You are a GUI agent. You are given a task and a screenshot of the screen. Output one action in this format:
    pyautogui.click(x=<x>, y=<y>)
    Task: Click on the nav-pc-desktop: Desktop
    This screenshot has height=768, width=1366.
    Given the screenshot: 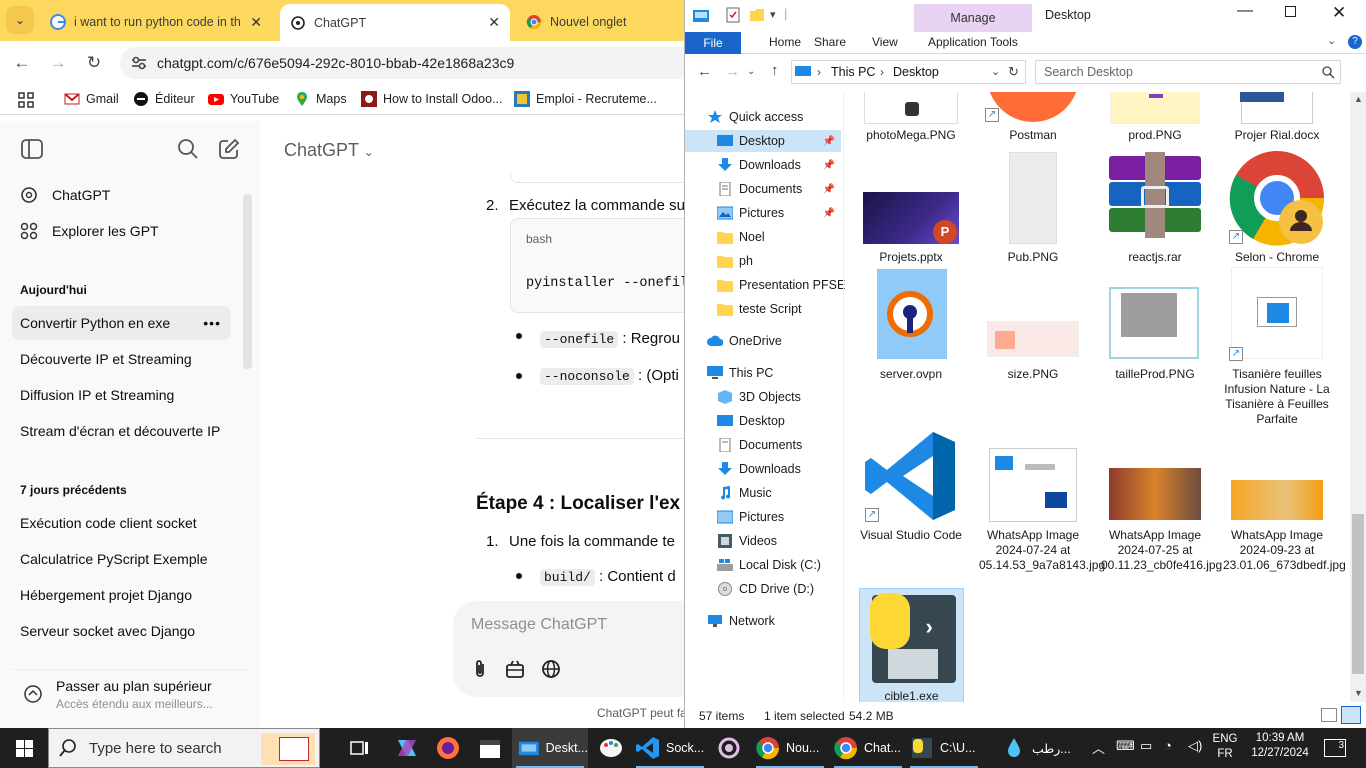 What is the action you would take?
    pyautogui.click(x=751, y=421)
    